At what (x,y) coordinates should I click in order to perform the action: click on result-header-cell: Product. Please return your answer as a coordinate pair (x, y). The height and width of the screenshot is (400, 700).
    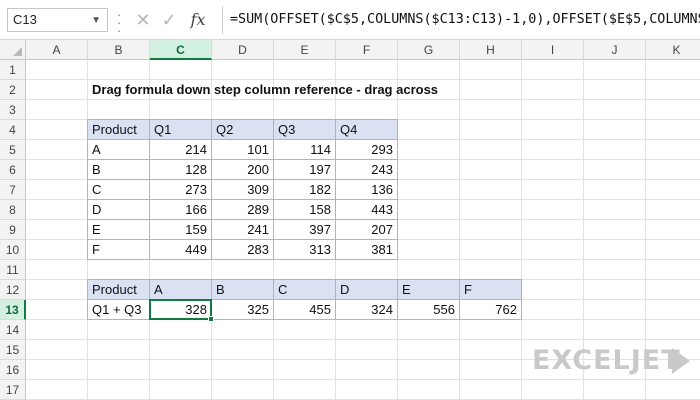
    Looking at the image, I should click on (119, 290).